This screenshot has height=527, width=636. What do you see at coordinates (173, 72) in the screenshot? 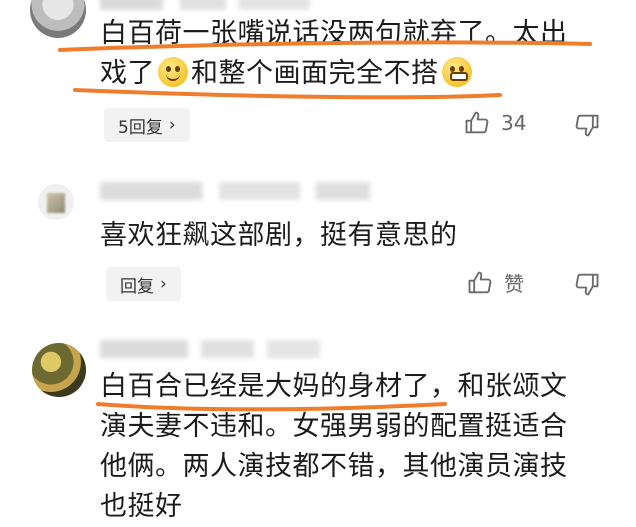
I see `grinning-face-icon` at bounding box center [173, 72].